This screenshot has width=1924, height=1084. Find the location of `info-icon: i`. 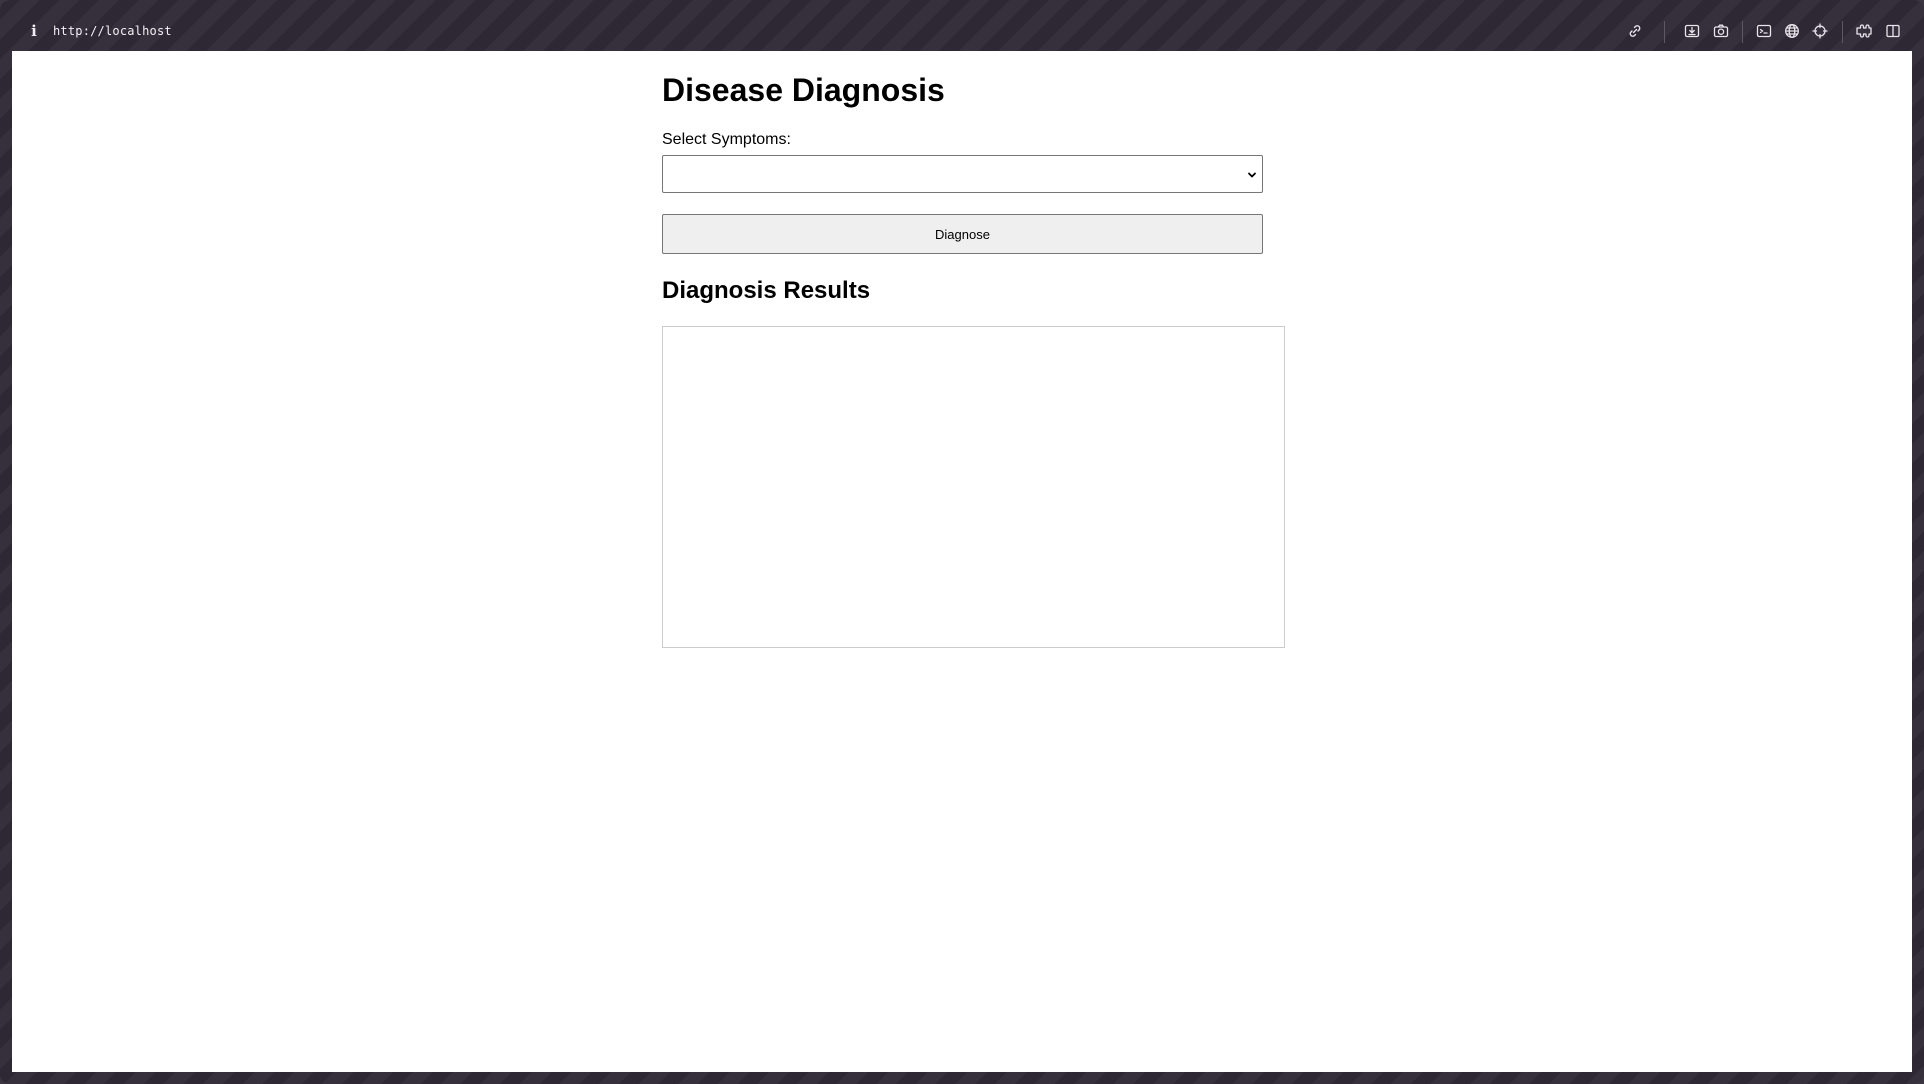

info-icon: i is located at coordinates (34, 31).